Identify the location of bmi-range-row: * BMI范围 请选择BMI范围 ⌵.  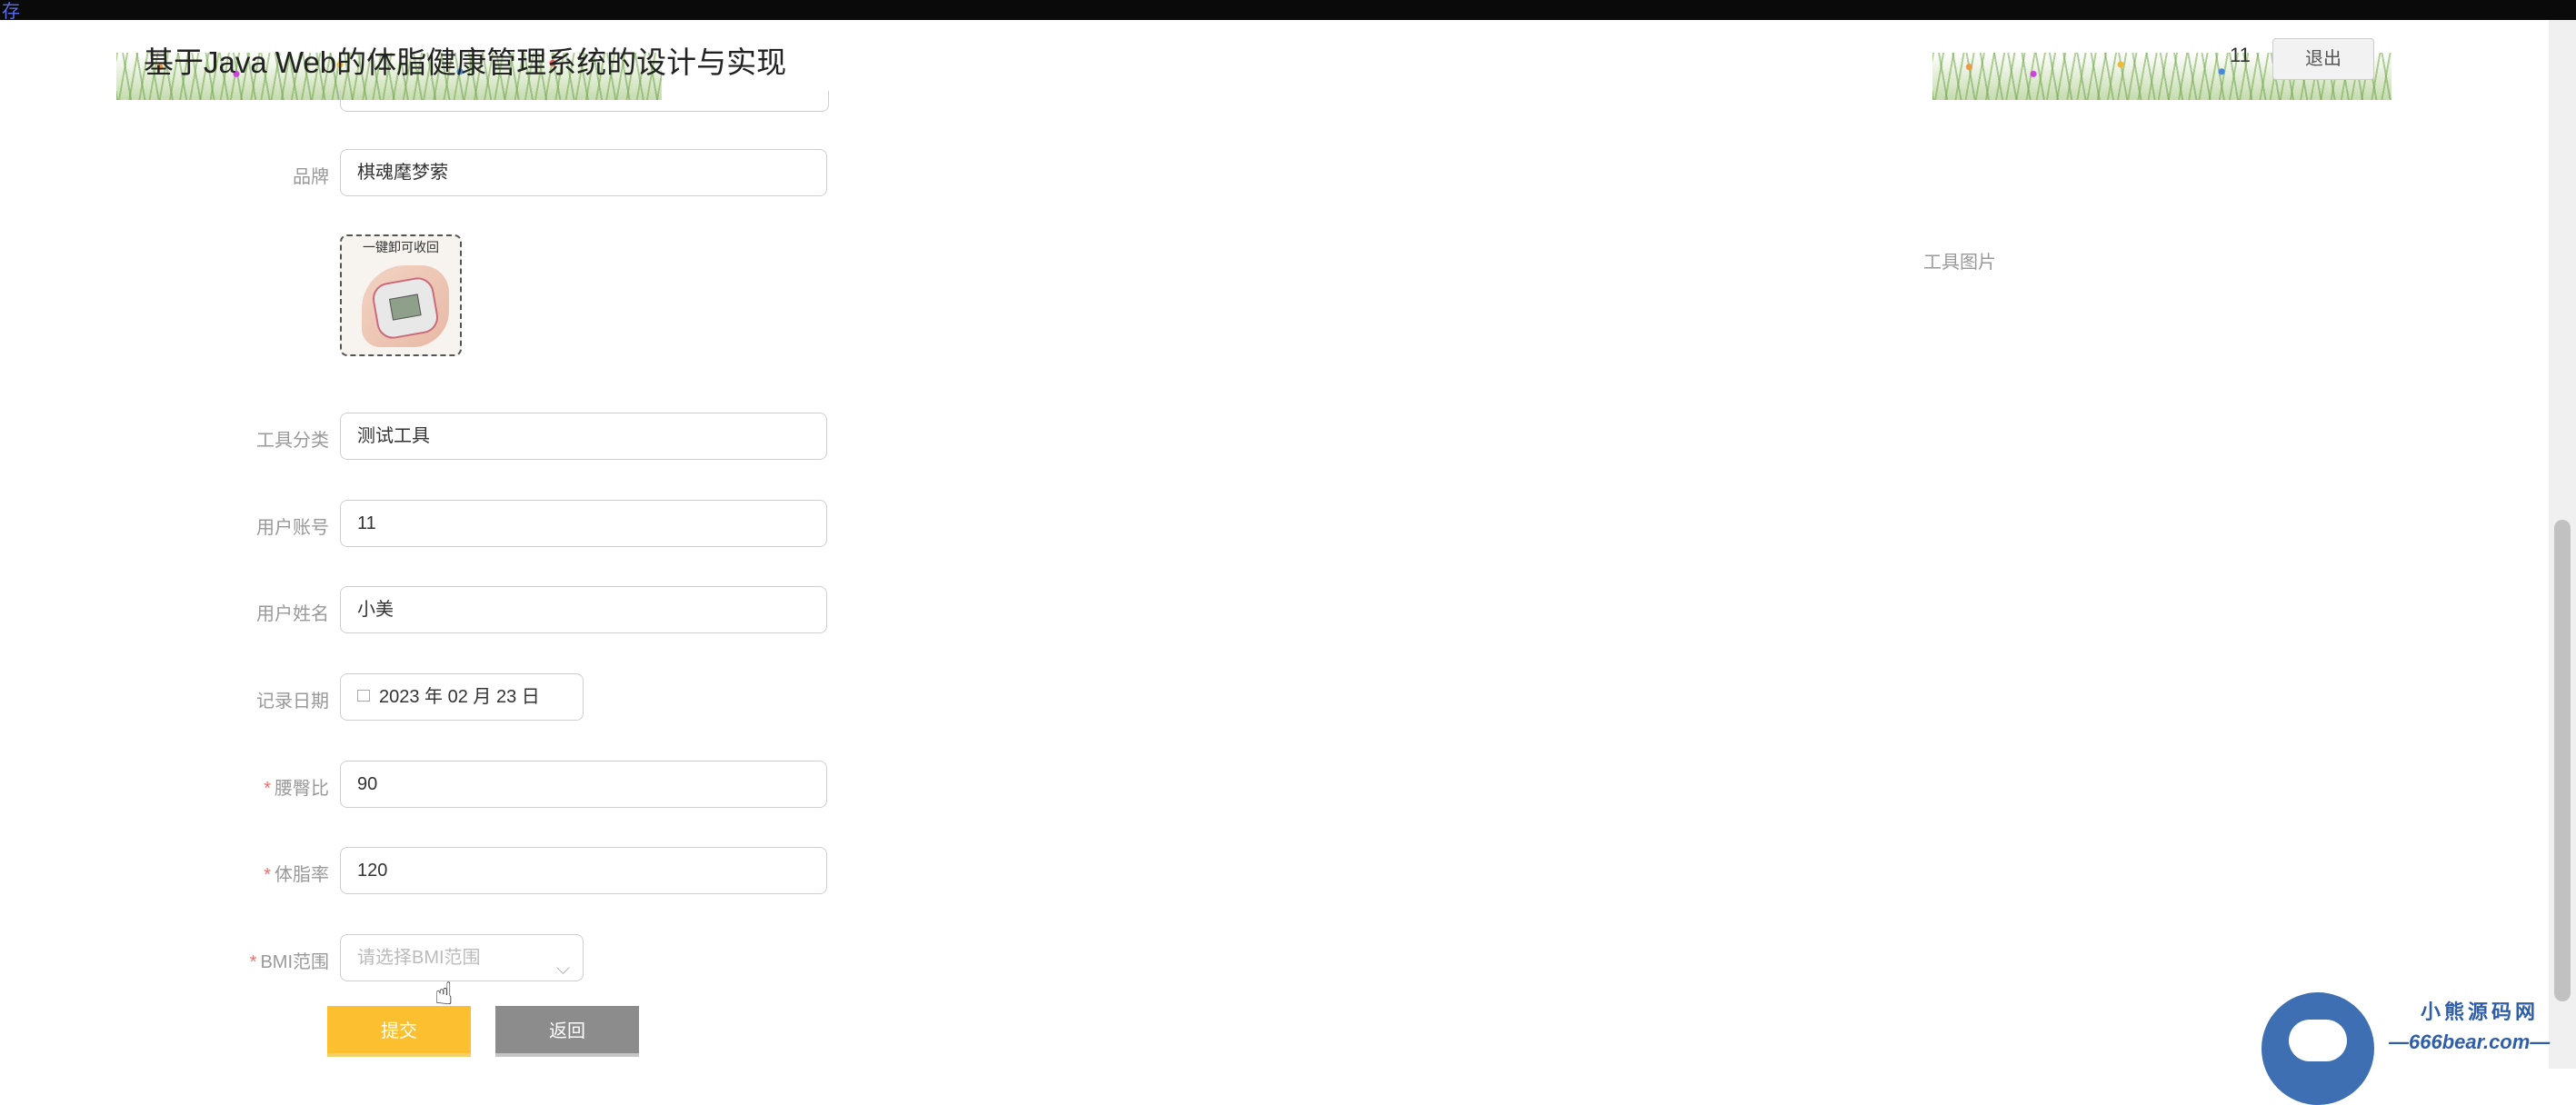
(454, 958).